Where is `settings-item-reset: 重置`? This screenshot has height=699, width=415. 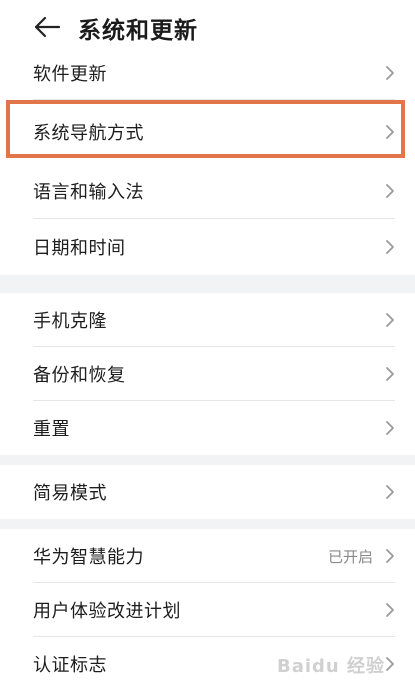 settings-item-reset: 重置 is located at coordinates (207, 428).